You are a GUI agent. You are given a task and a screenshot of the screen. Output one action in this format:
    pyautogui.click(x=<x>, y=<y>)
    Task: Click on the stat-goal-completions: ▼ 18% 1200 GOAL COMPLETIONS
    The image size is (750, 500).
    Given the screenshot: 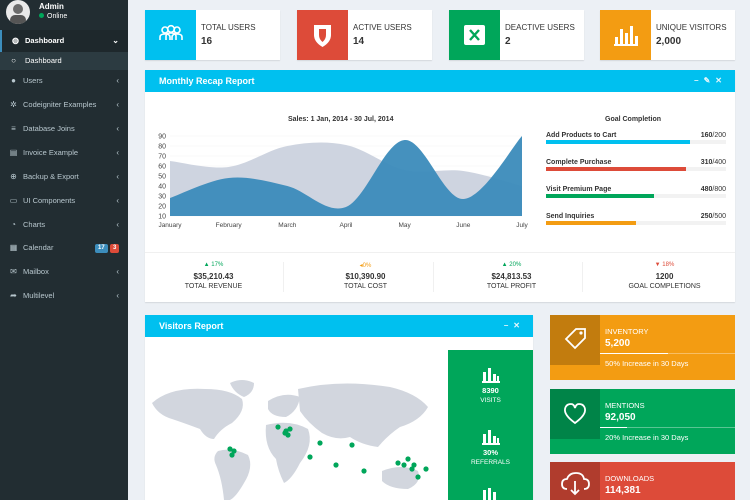 What is the action you would take?
    pyautogui.click(x=664, y=276)
    